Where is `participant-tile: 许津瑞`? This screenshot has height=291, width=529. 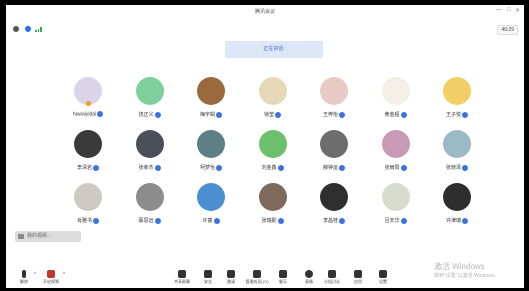 participant-tile: 许津瑞 is located at coordinates (457, 207).